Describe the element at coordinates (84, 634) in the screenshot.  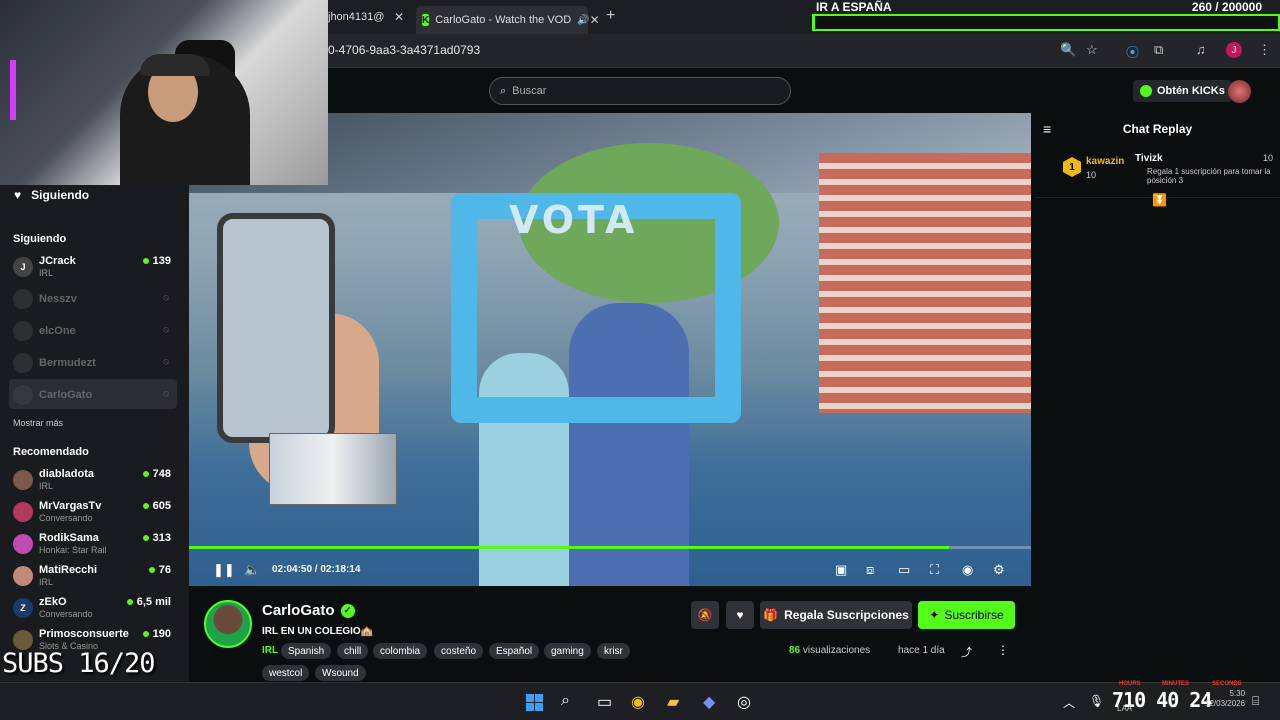
I see `channel-name: Primosconsuerte` at that location.